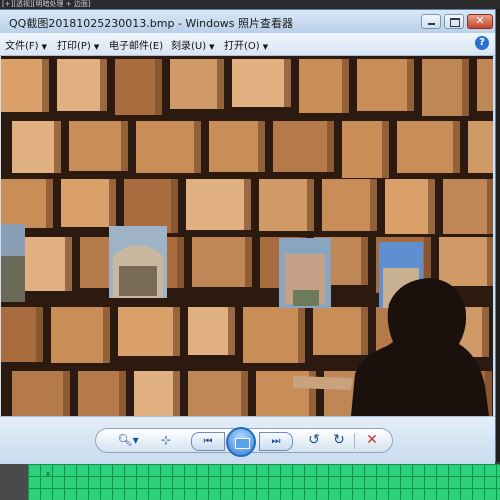  What do you see at coordinates (48, 474) in the screenshot?
I see `axis-label: x` at bounding box center [48, 474].